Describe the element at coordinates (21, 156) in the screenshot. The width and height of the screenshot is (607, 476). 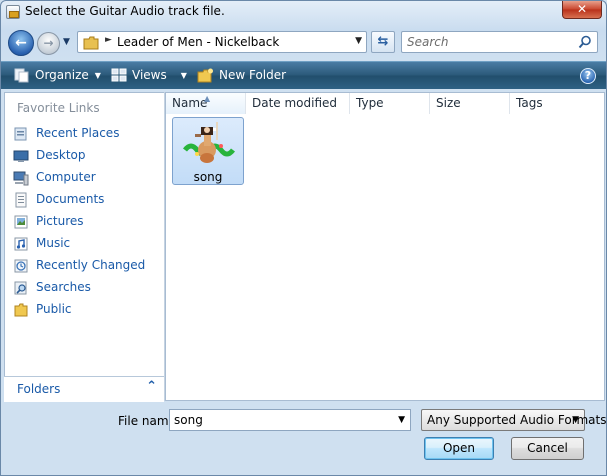
I see `desktop-icon` at that location.